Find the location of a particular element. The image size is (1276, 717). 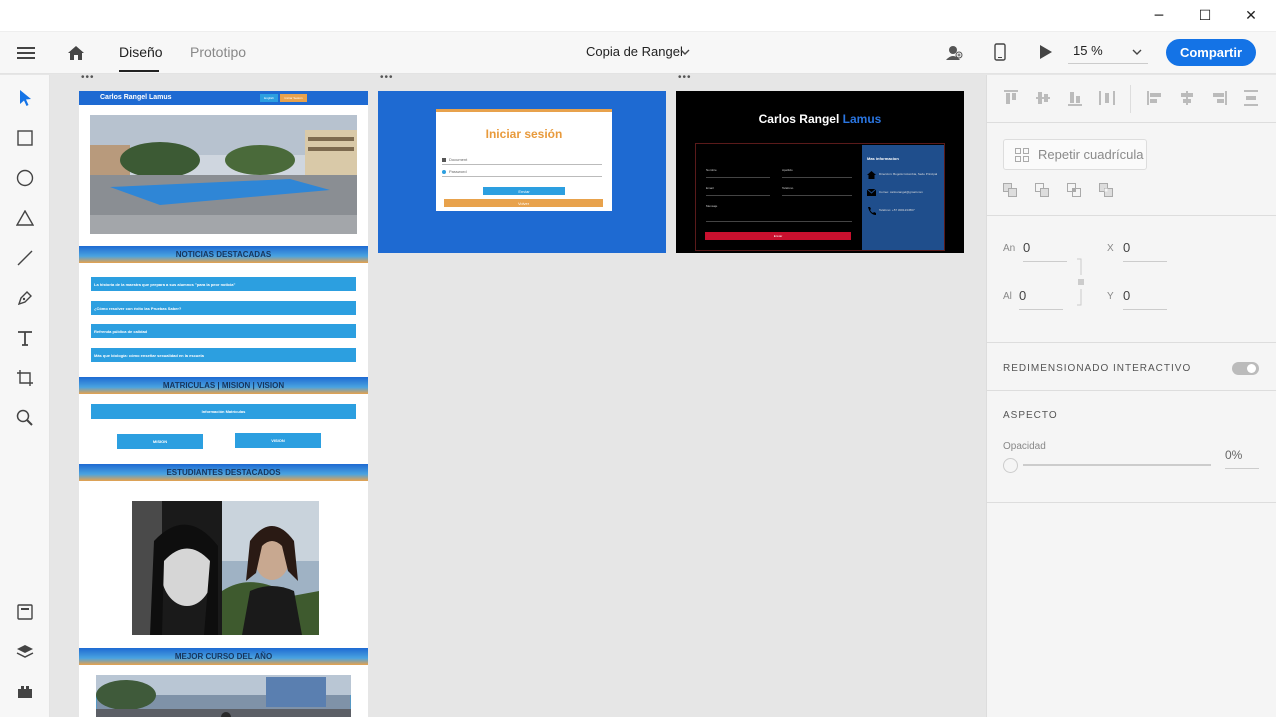

height-field: 0 is located at coordinates (1041, 299).